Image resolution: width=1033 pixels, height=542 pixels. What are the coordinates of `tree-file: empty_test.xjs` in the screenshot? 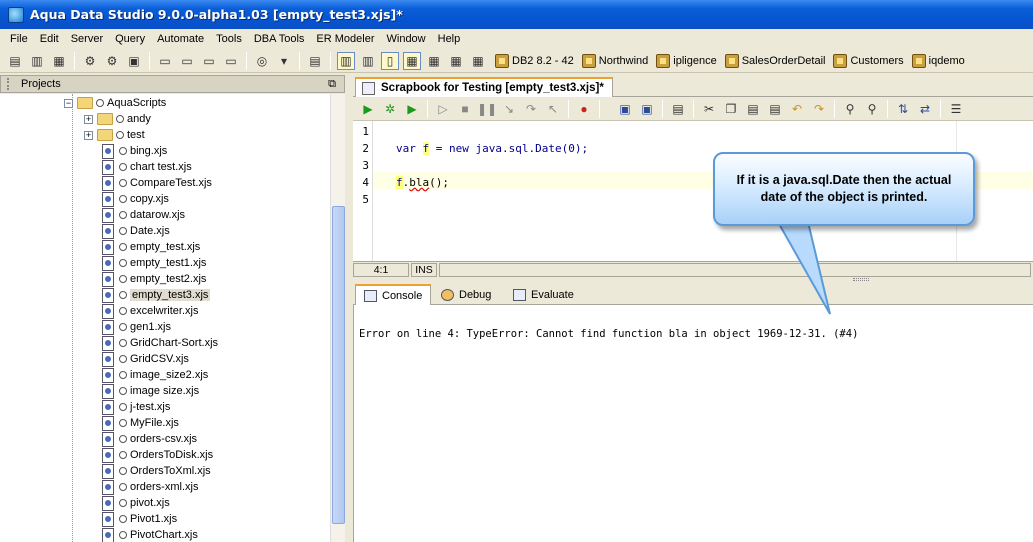 It's located at (150, 247).